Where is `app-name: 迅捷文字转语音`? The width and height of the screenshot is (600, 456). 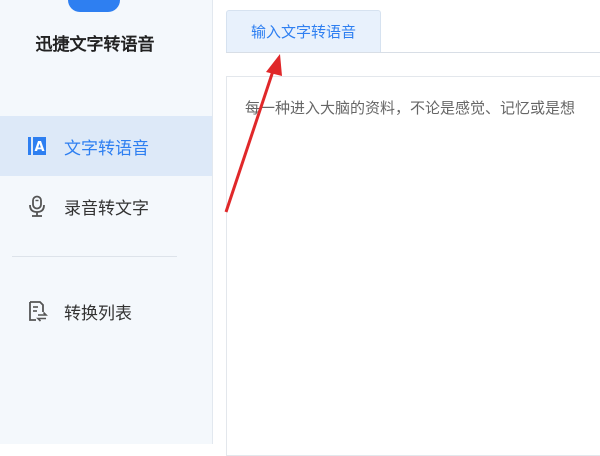 app-name: 迅捷文字转语音 is located at coordinates (95, 45).